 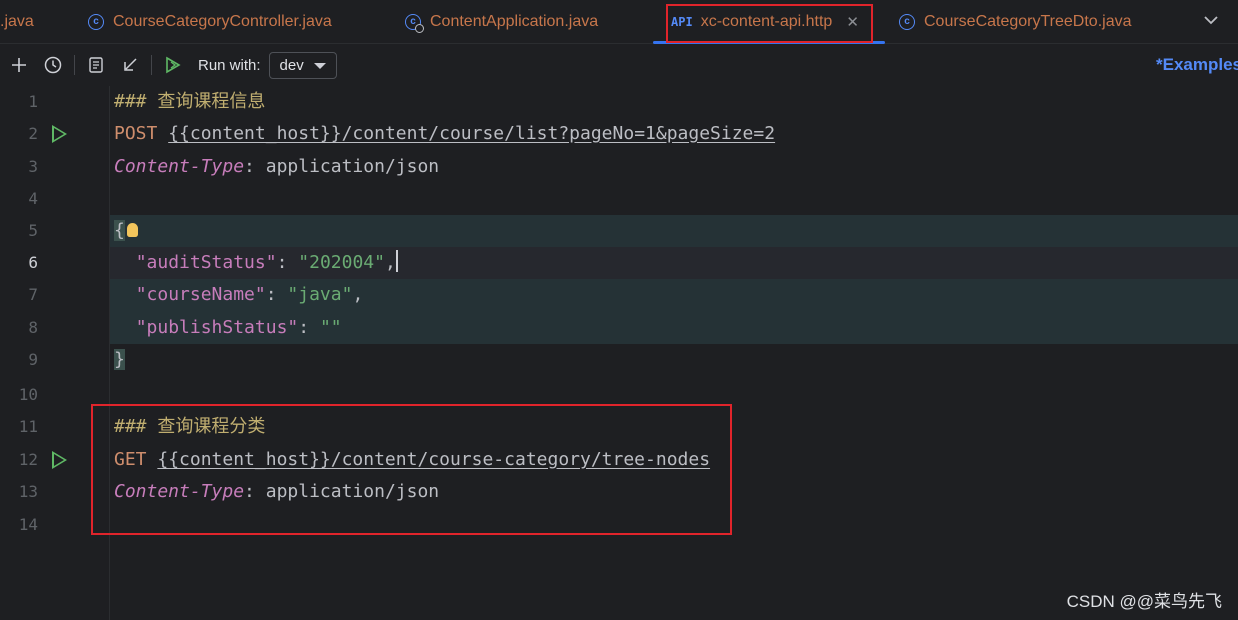 What do you see at coordinates (320, 294) in the screenshot?
I see `json-value: "java"` at bounding box center [320, 294].